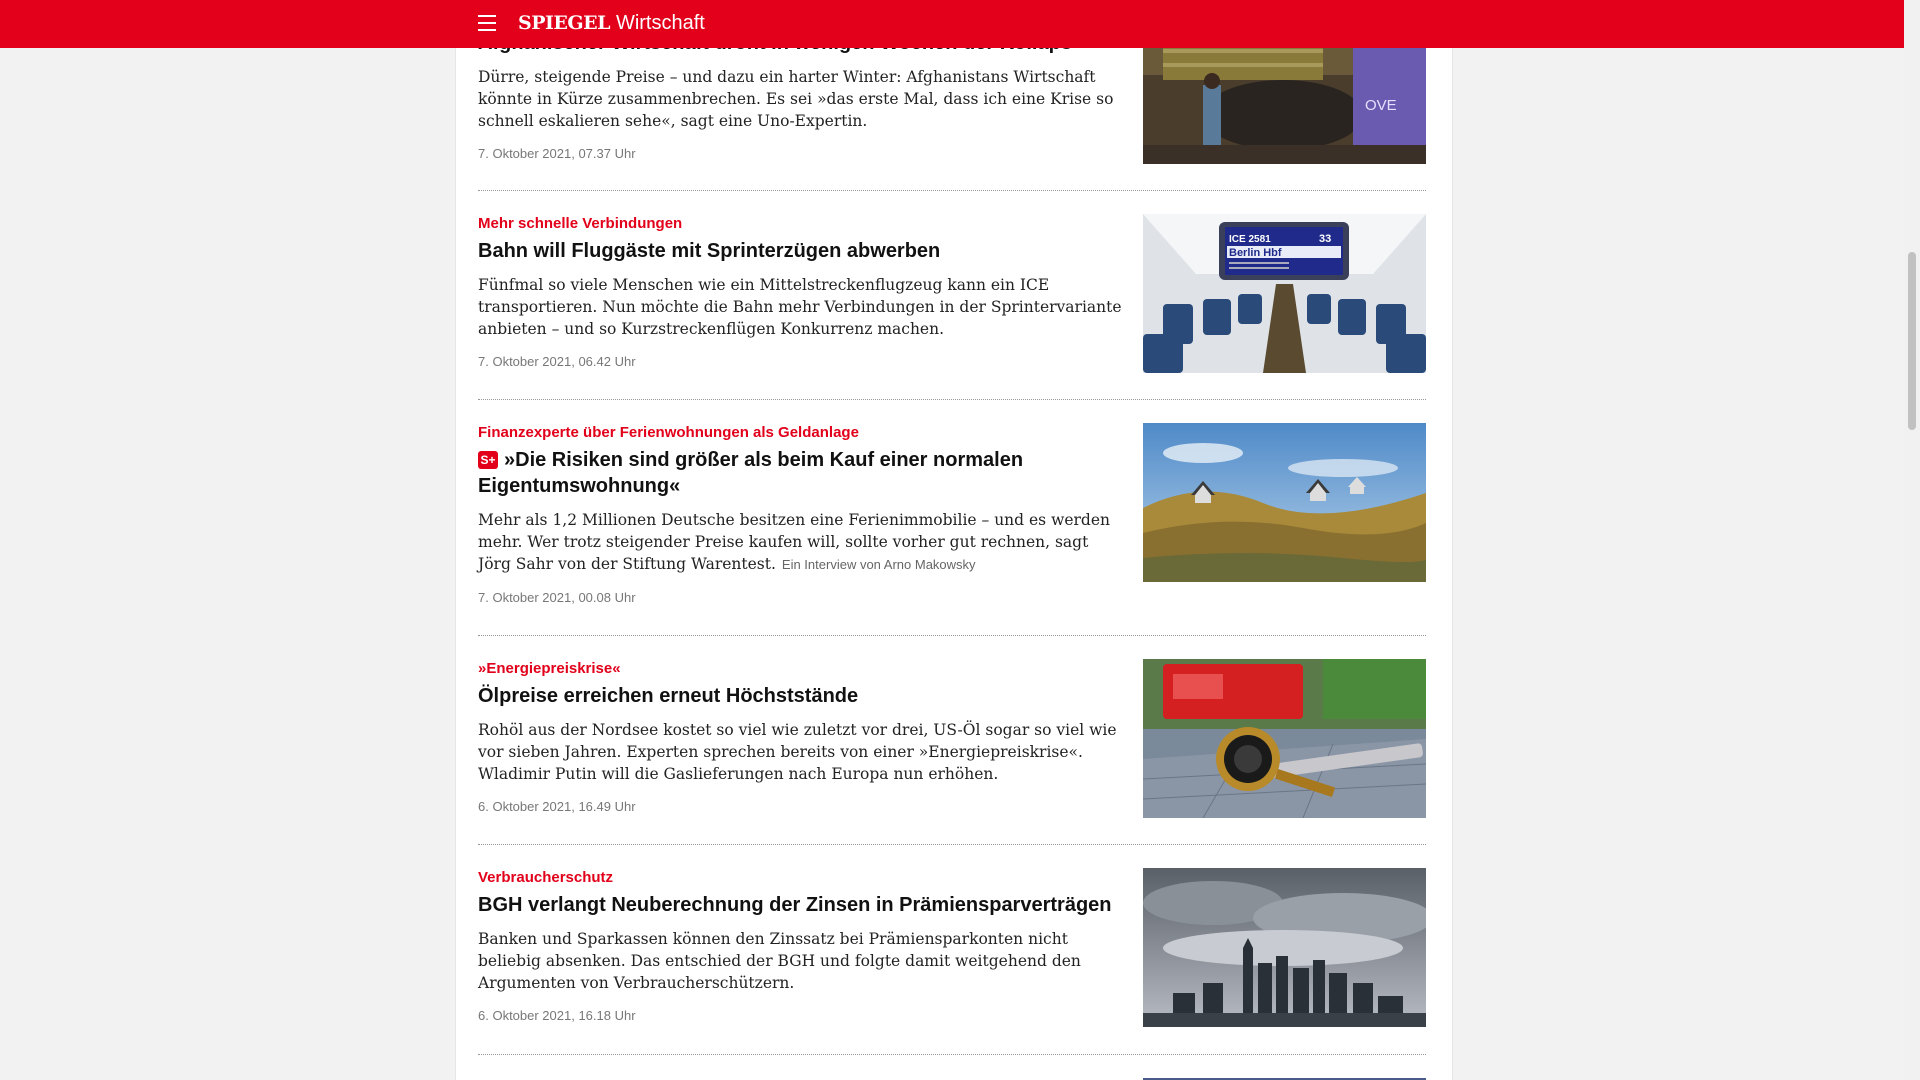  I want to click on site-header: SPIEGEL Wirtschaft, so click(952, 24).